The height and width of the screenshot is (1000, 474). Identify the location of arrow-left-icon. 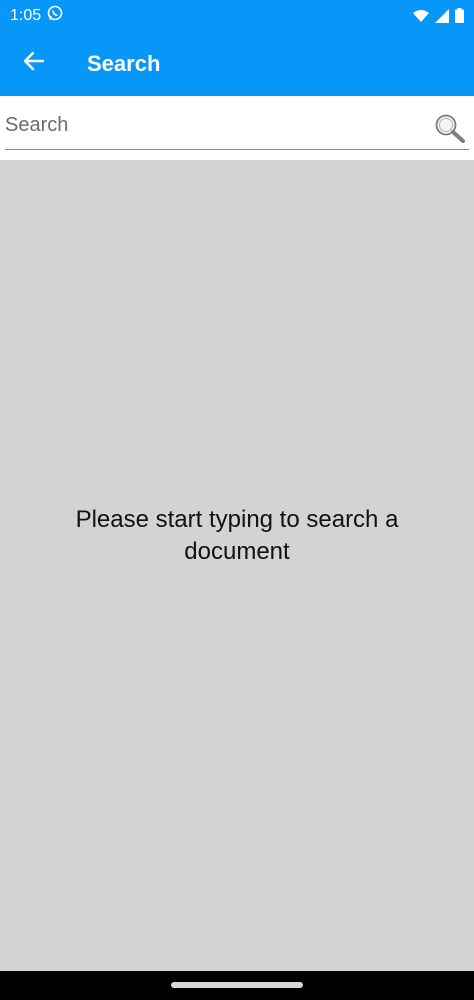
(34, 63).